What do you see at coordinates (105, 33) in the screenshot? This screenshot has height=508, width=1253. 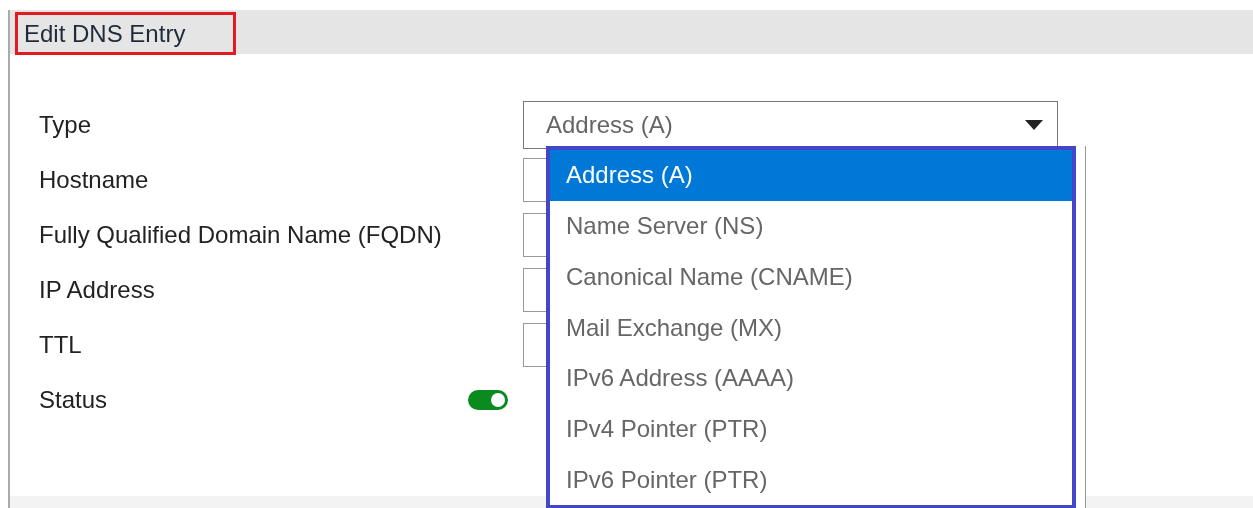 I see `dialog-title: Edit DNS Entry` at bounding box center [105, 33].